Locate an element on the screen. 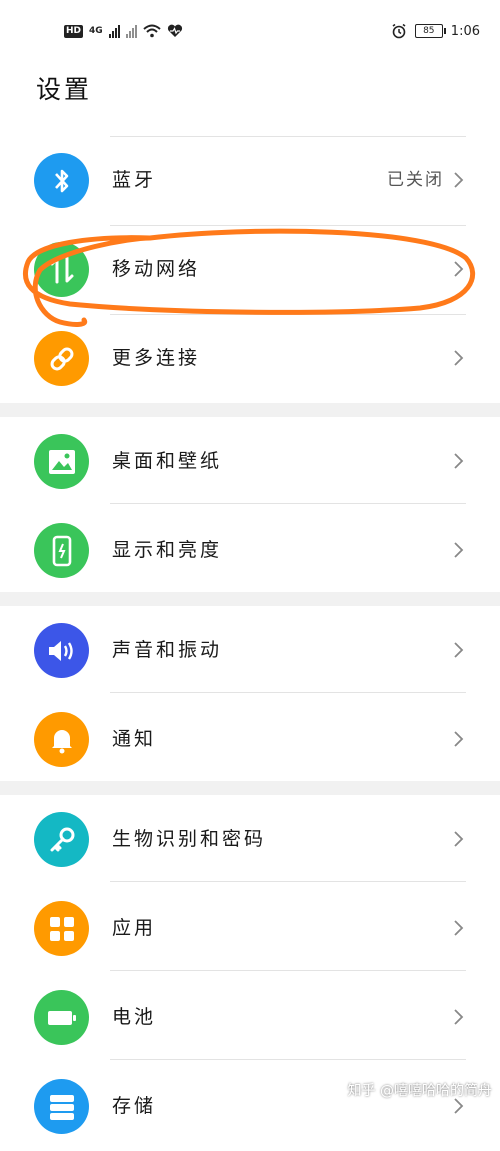  settings-item-label: 应用 is located at coordinates (134, 928).